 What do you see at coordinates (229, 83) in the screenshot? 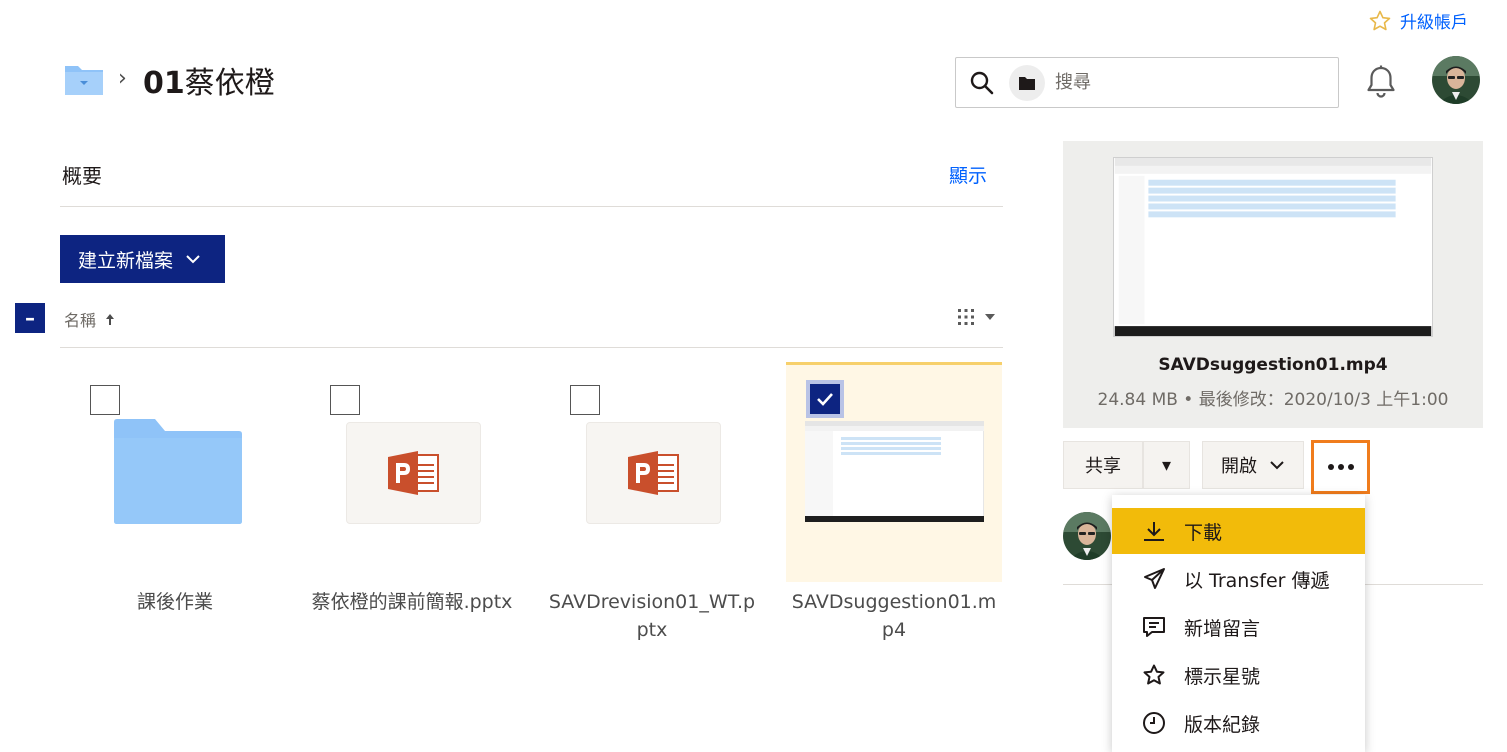
I see `page-title-name: 蔡依橙` at bounding box center [229, 83].